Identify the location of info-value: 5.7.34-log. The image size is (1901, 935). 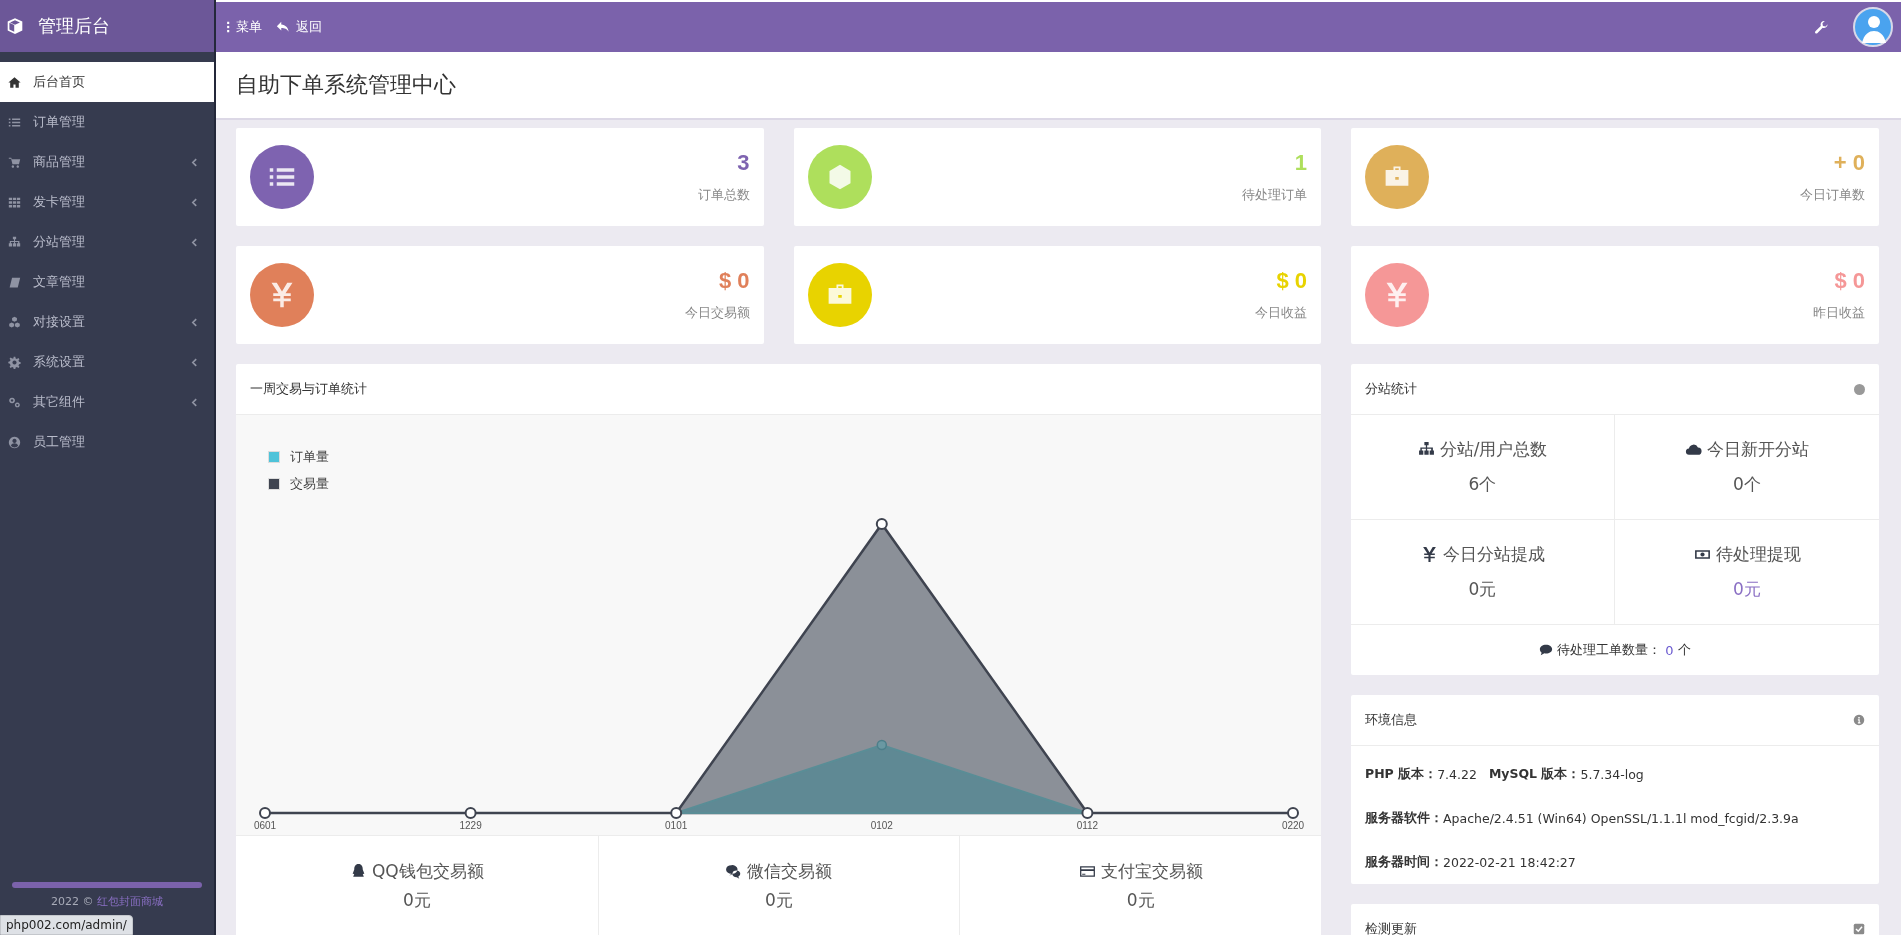
(1612, 774).